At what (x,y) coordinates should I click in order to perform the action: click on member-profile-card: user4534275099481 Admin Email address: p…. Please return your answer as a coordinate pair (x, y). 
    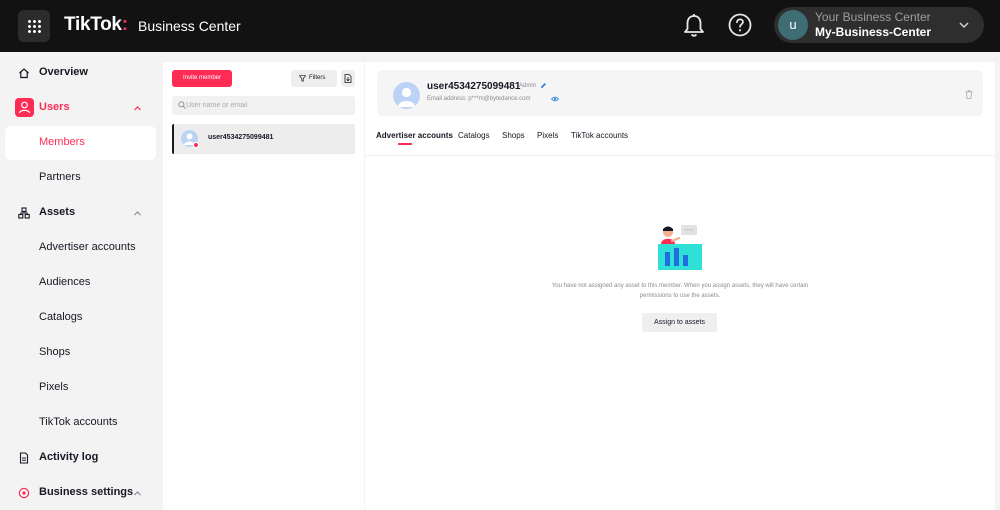
    Looking at the image, I should click on (680, 93).